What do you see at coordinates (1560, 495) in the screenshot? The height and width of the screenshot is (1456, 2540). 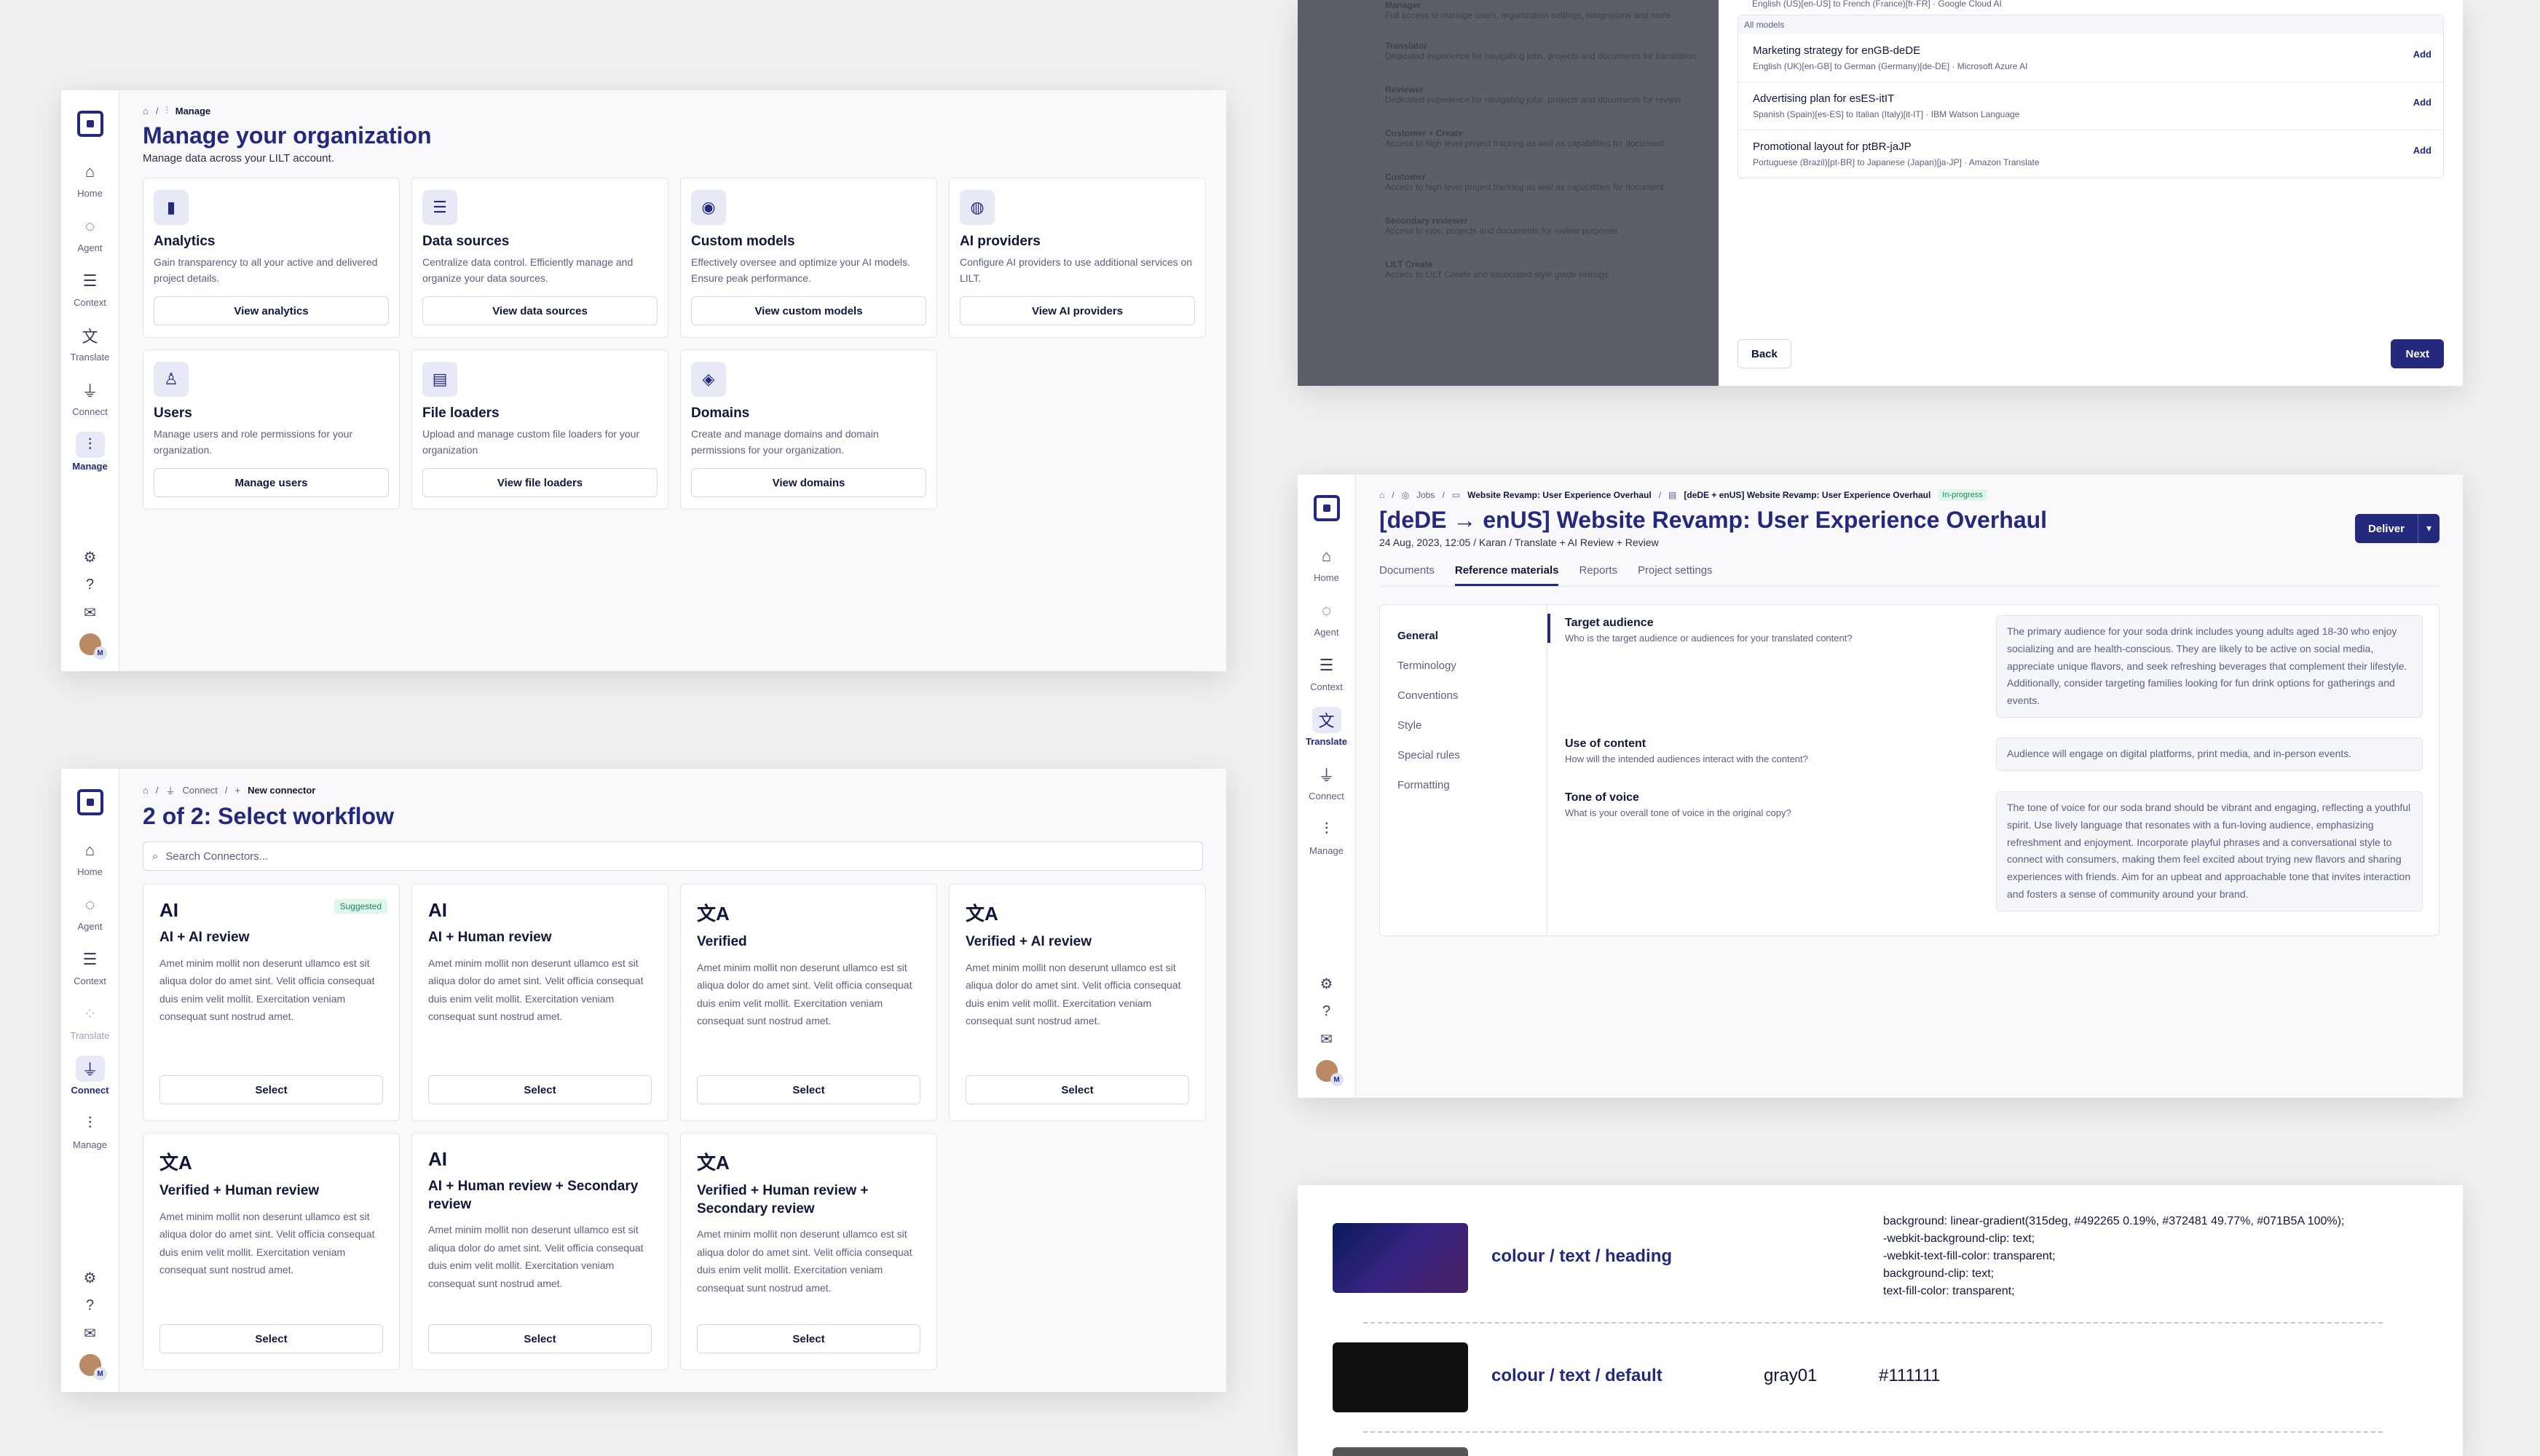 I see `crumb-job: Website Revamp: User Experience Overhaul` at bounding box center [1560, 495].